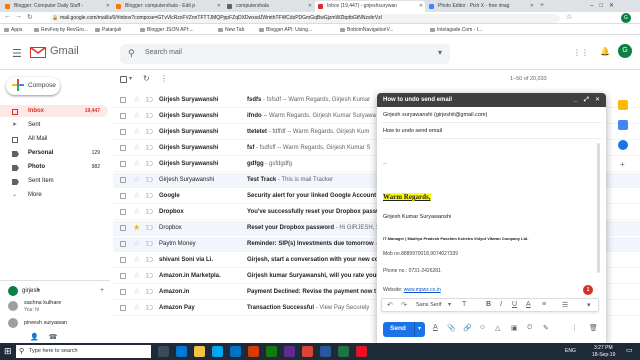 The height and width of the screenshot is (360, 640). I want to click on contact-name: sachna kulhare, so click(42, 303).